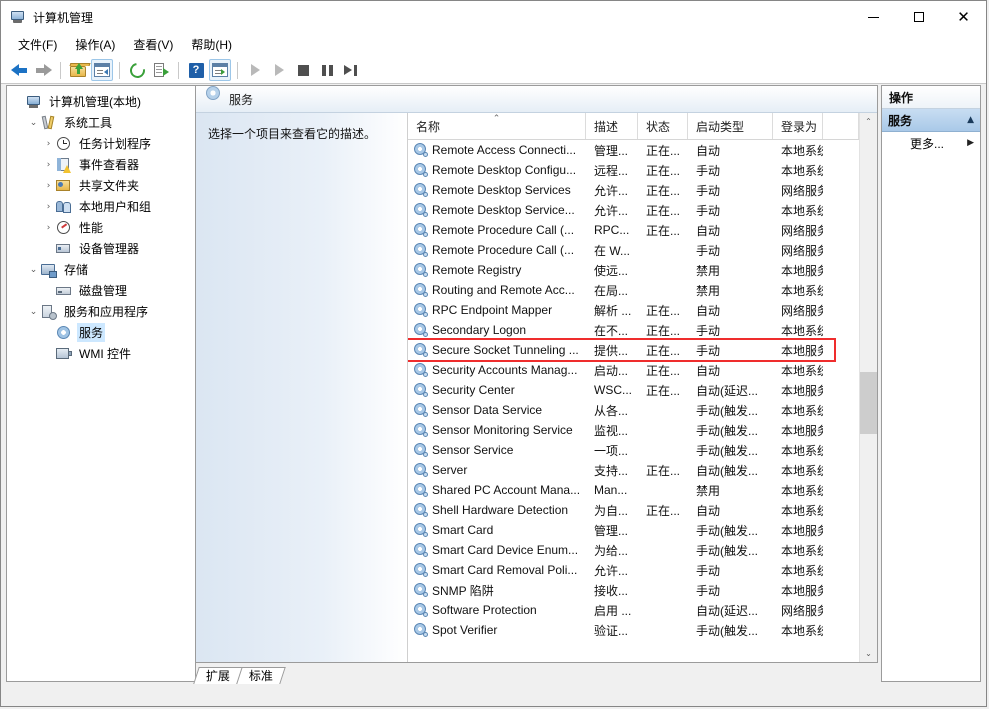 Image resolution: width=989 pixels, height=709 pixels. Describe the element at coordinates (633, 510) in the screenshot. I see `table-row: Shell Hardware Detection 为自... 正在... 自动 本地系统` at that location.